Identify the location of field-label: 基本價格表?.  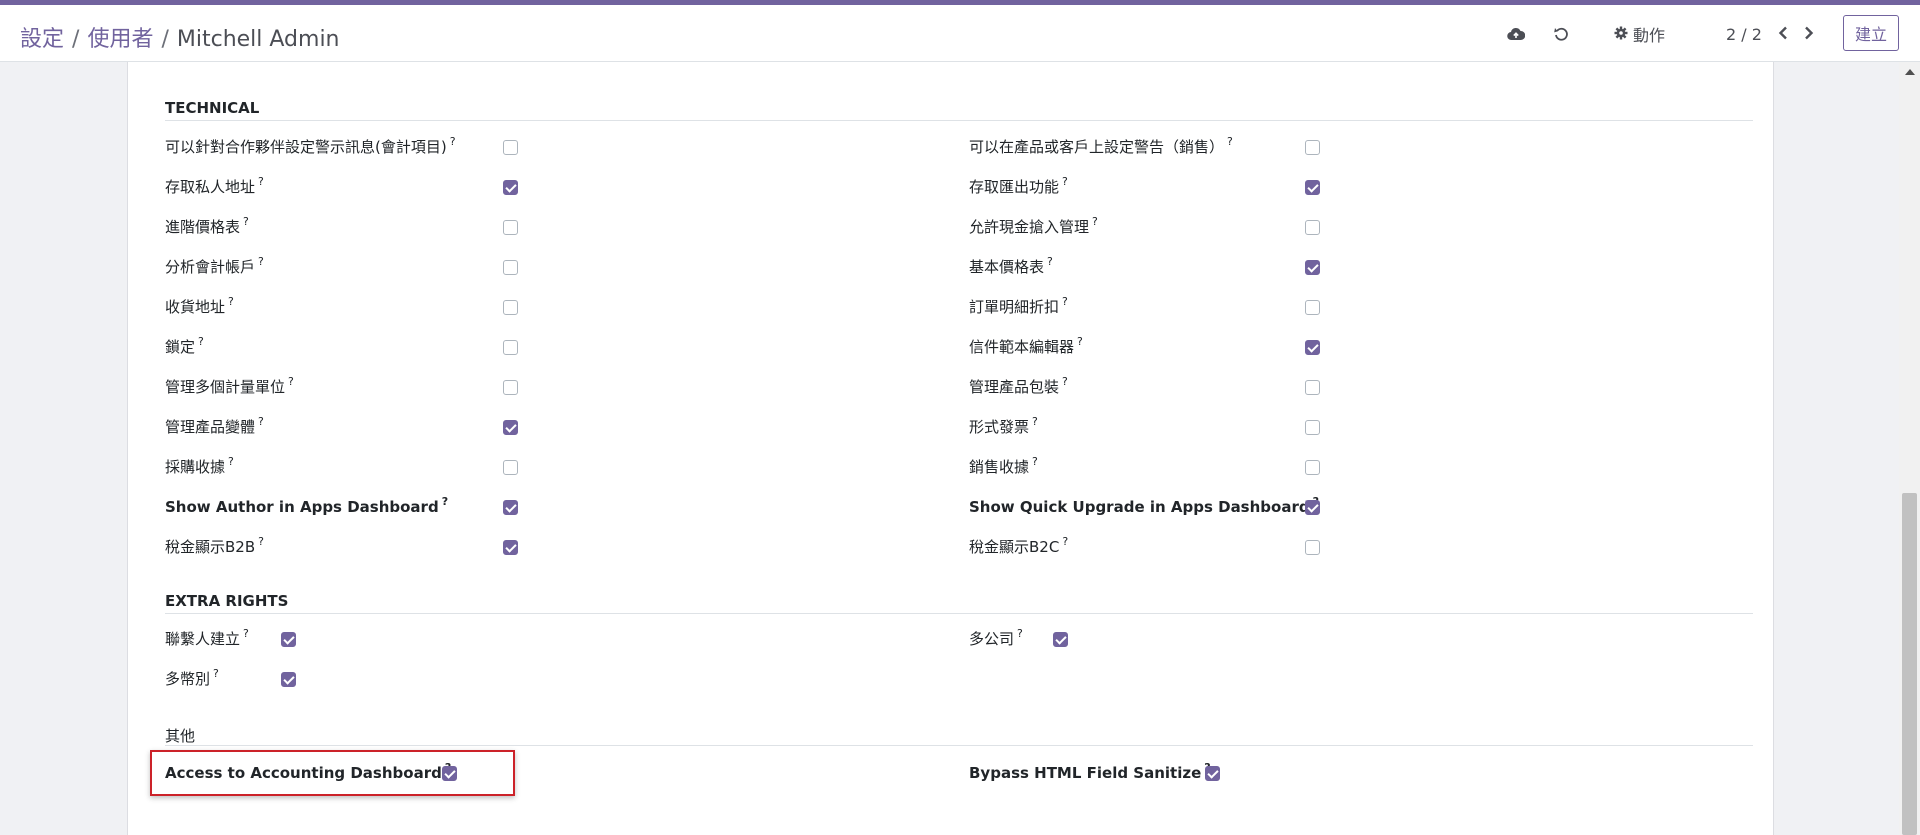
(1011, 265).